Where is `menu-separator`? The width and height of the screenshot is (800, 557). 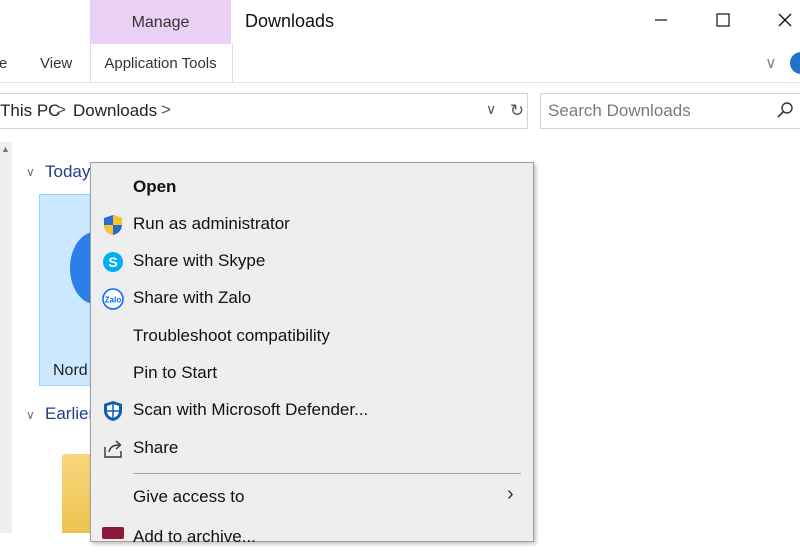 menu-separator is located at coordinates (327, 473).